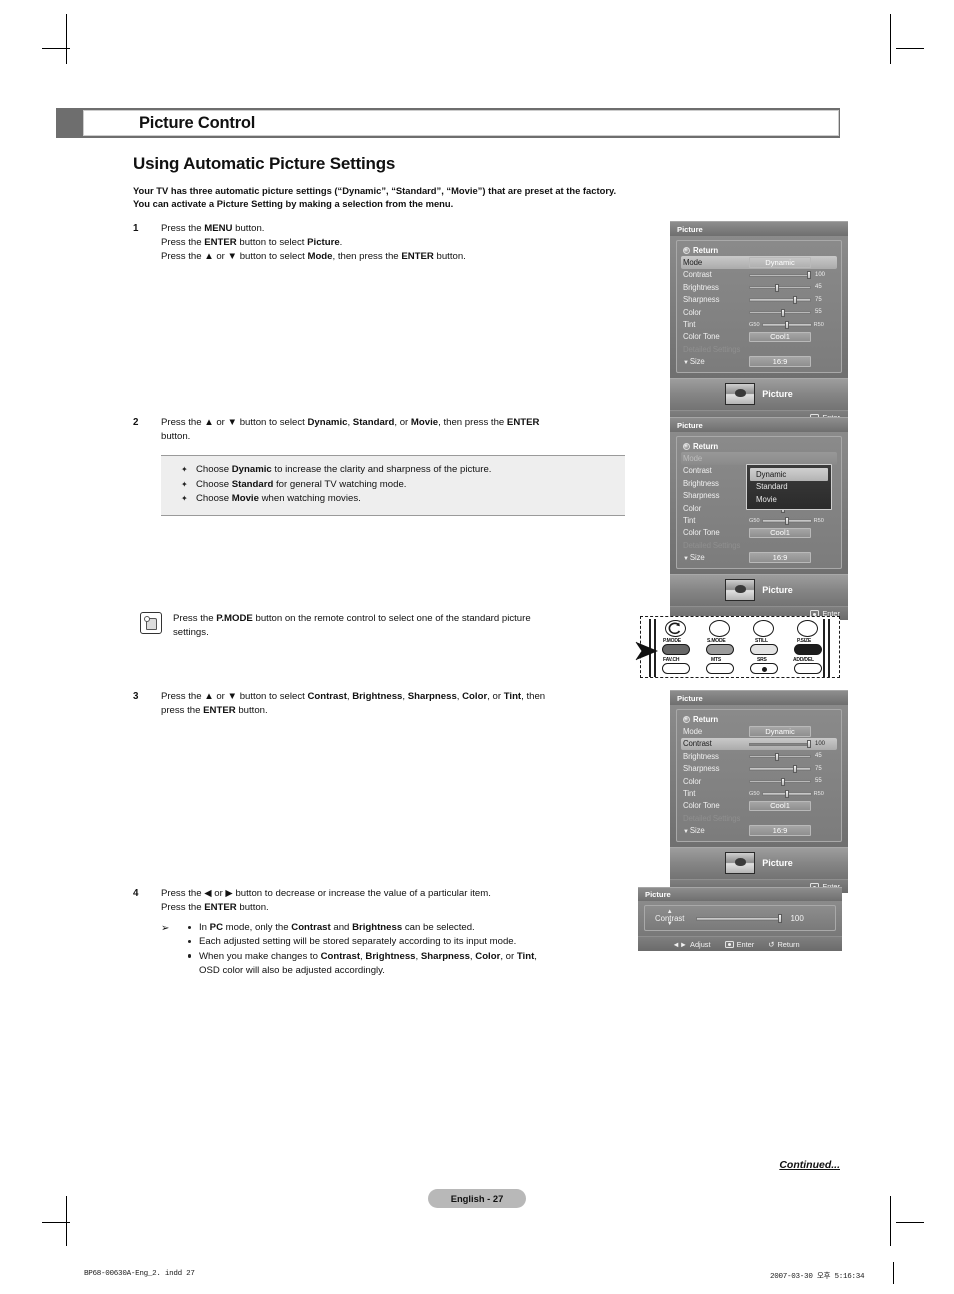 The width and height of the screenshot is (954, 1294). I want to click on picture-thumbnail-icon, so click(740, 863).